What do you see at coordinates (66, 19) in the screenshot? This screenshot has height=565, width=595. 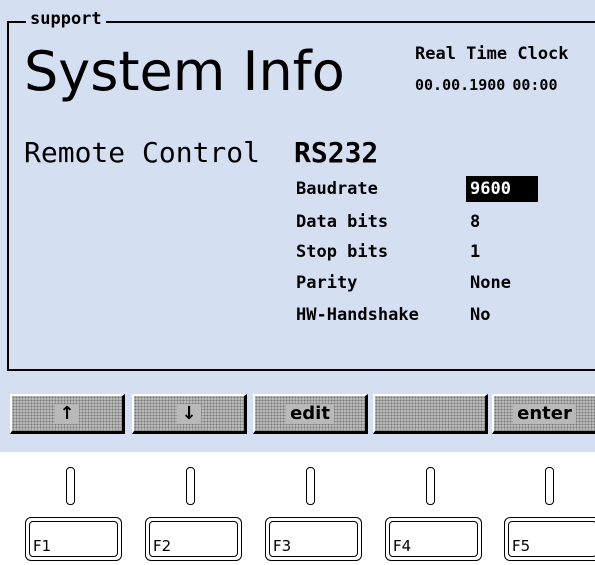 I see `group-label: support` at bounding box center [66, 19].